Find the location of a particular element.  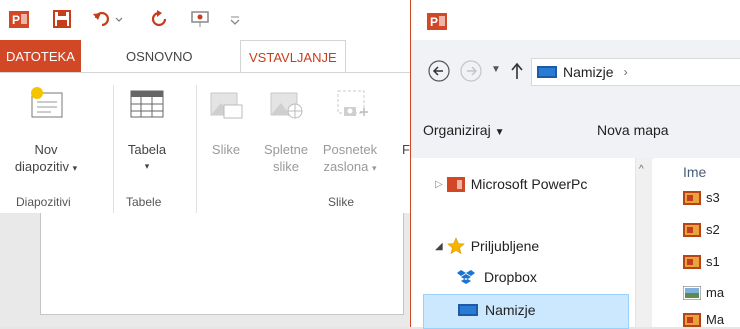

tab-home: OSNOVNO is located at coordinates (159, 56).